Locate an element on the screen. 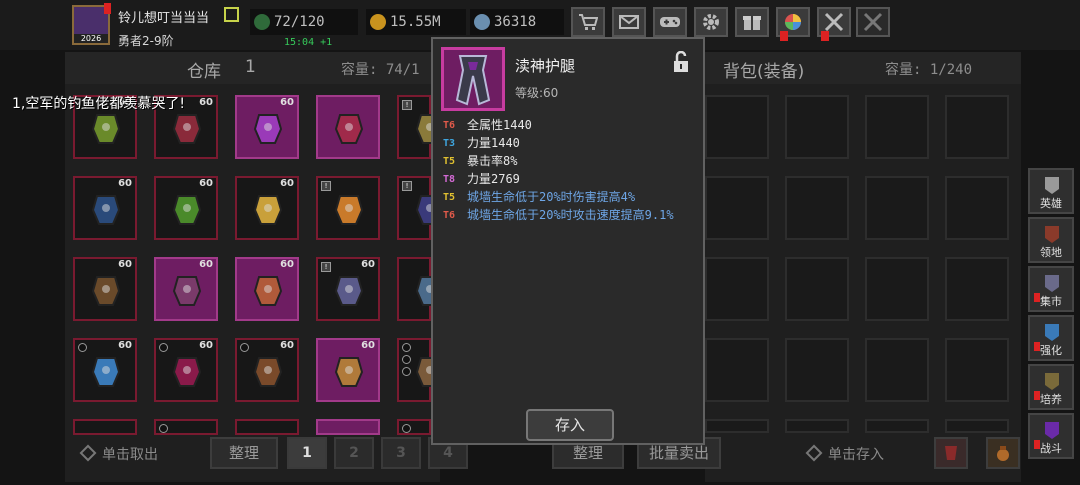 The height and width of the screenshot is (485, 1080). gem-counter: 36318 is located at coordinates (517, 22).